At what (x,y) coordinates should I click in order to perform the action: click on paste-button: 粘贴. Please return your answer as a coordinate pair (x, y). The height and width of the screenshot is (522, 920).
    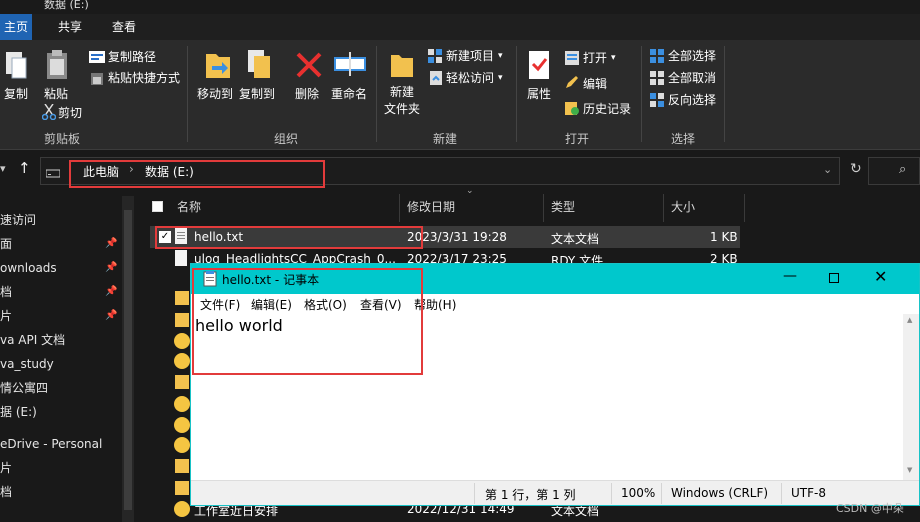
    Looking at the image, I should click on (56, 94).